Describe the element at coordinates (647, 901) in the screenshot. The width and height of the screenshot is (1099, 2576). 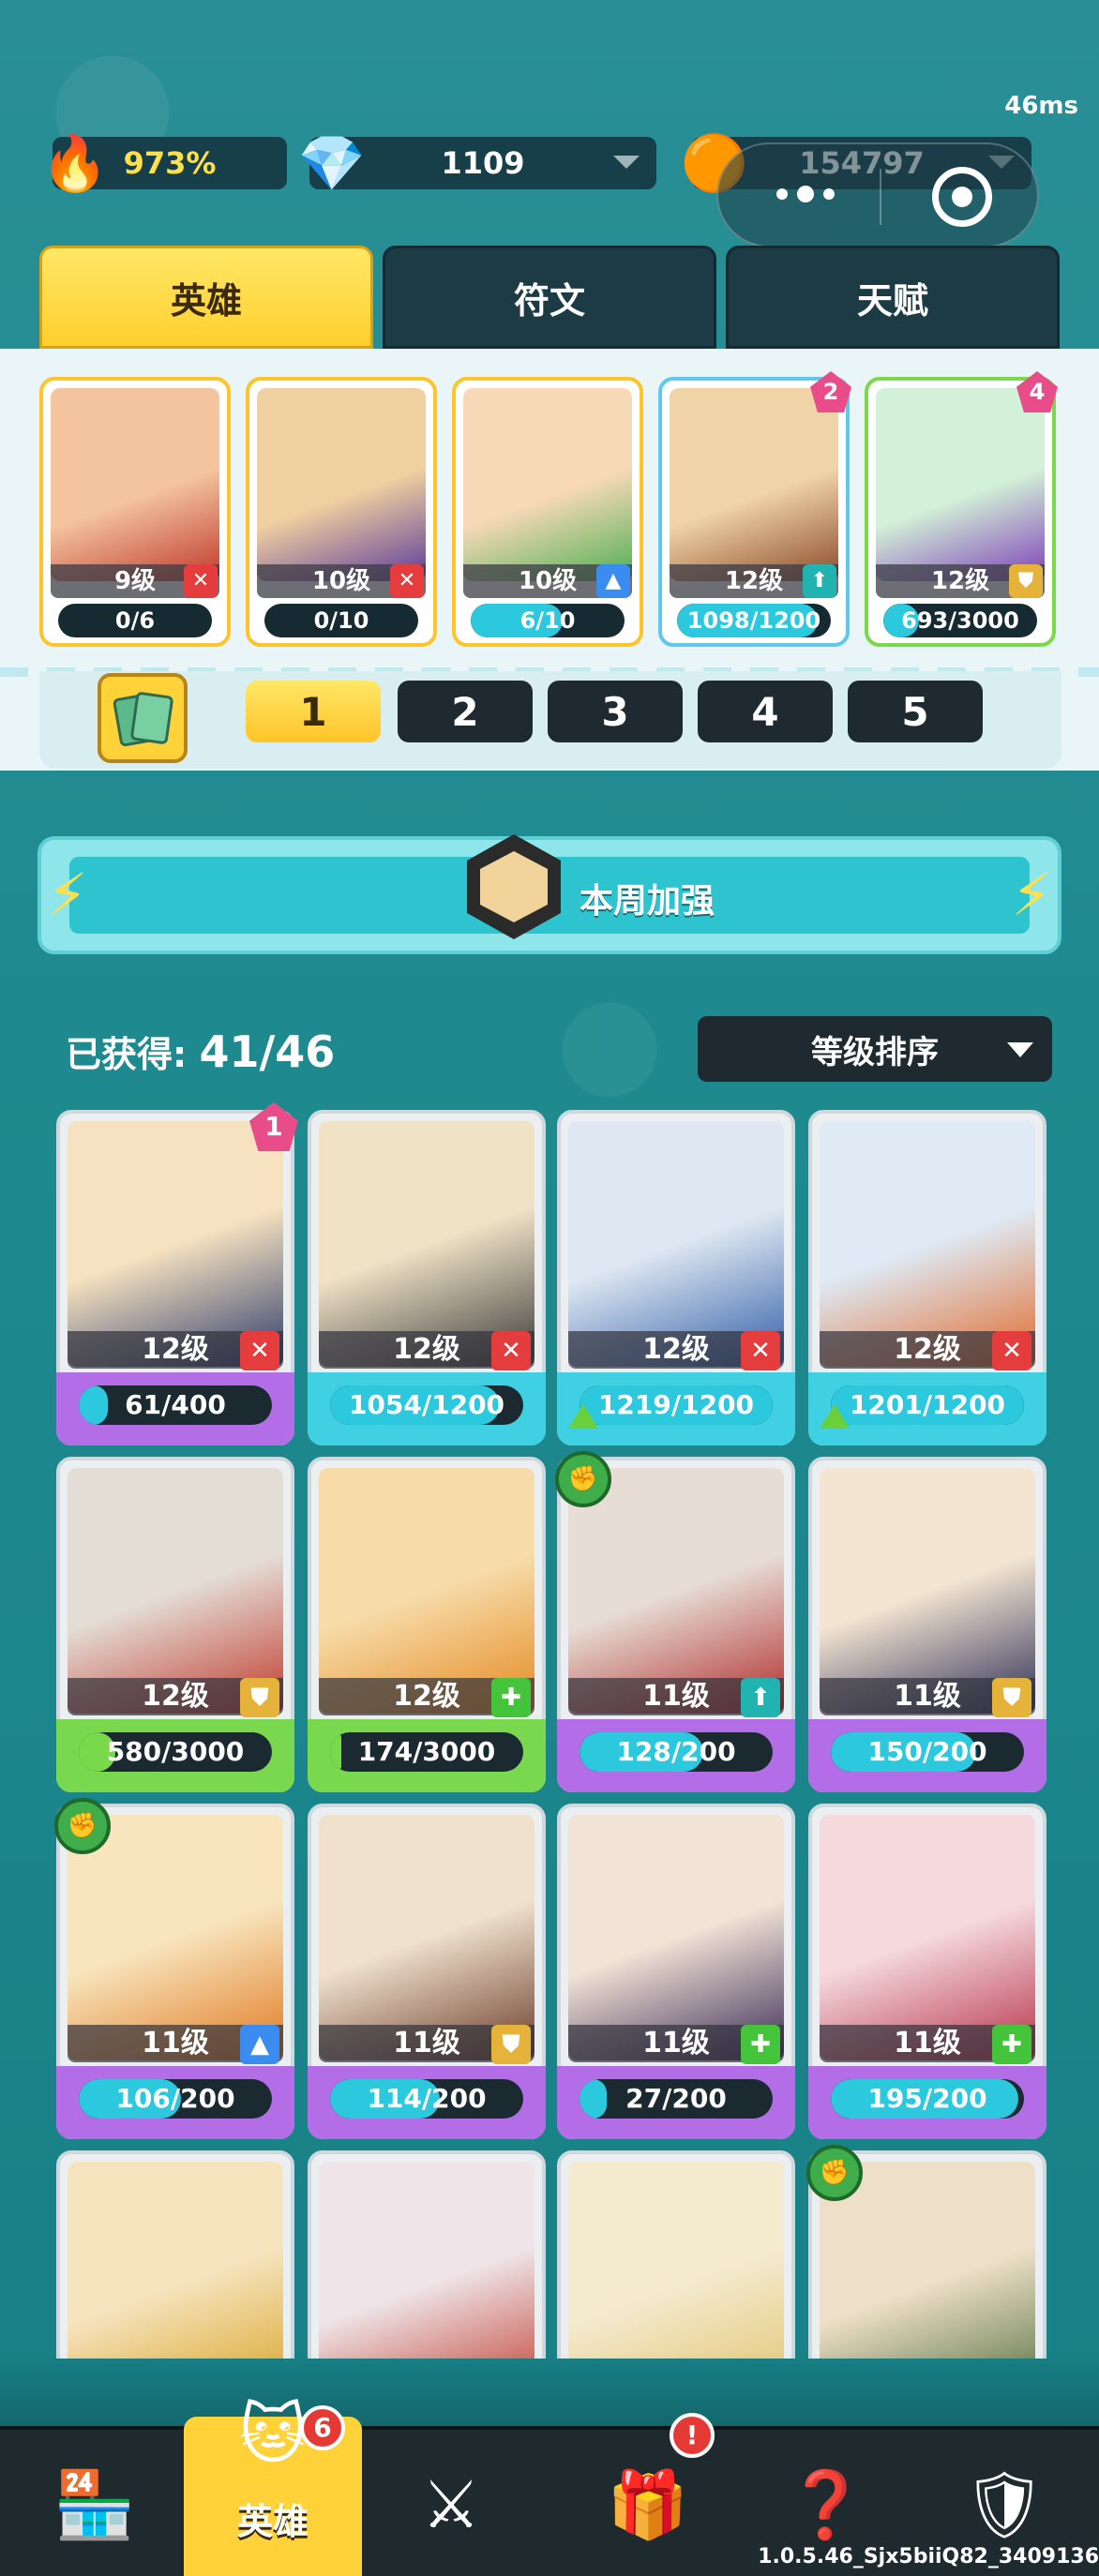
I see `weekly-buff-label: 本周加强` at that location.